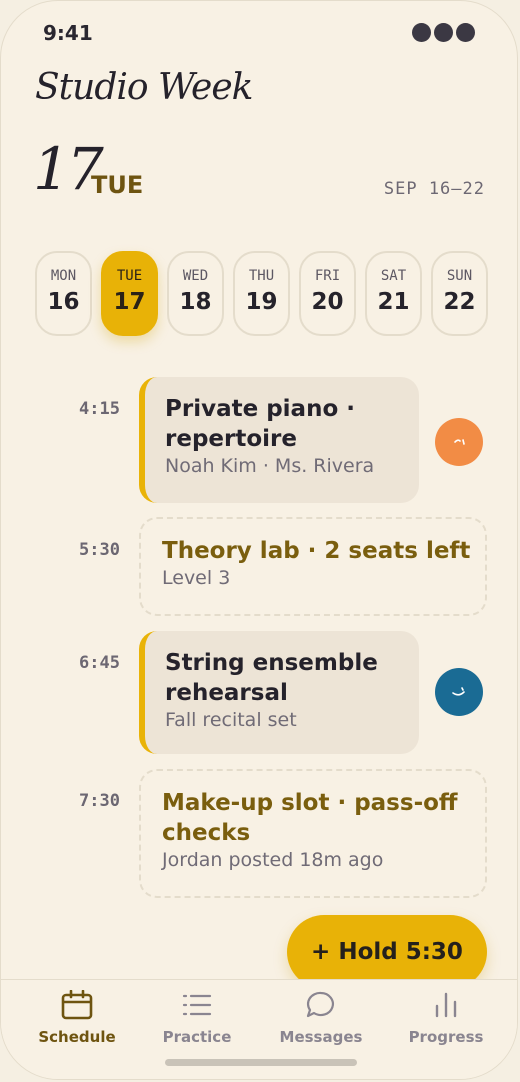  Describe the element at coordinates (320, 1004) in the screenshot. I see `chat-bubble-icon` at that location.